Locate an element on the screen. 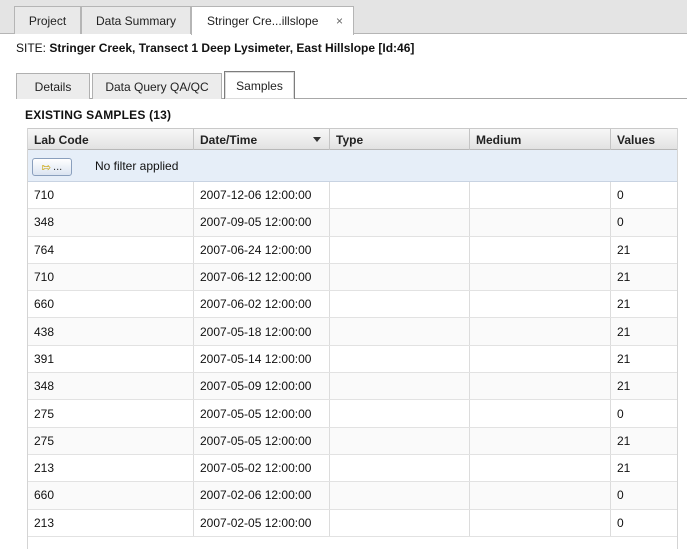 This screenshot has width=687, height=549. table-row: 348 2007-09-05 12:00:00 0 is located at coordinates (352, 223).